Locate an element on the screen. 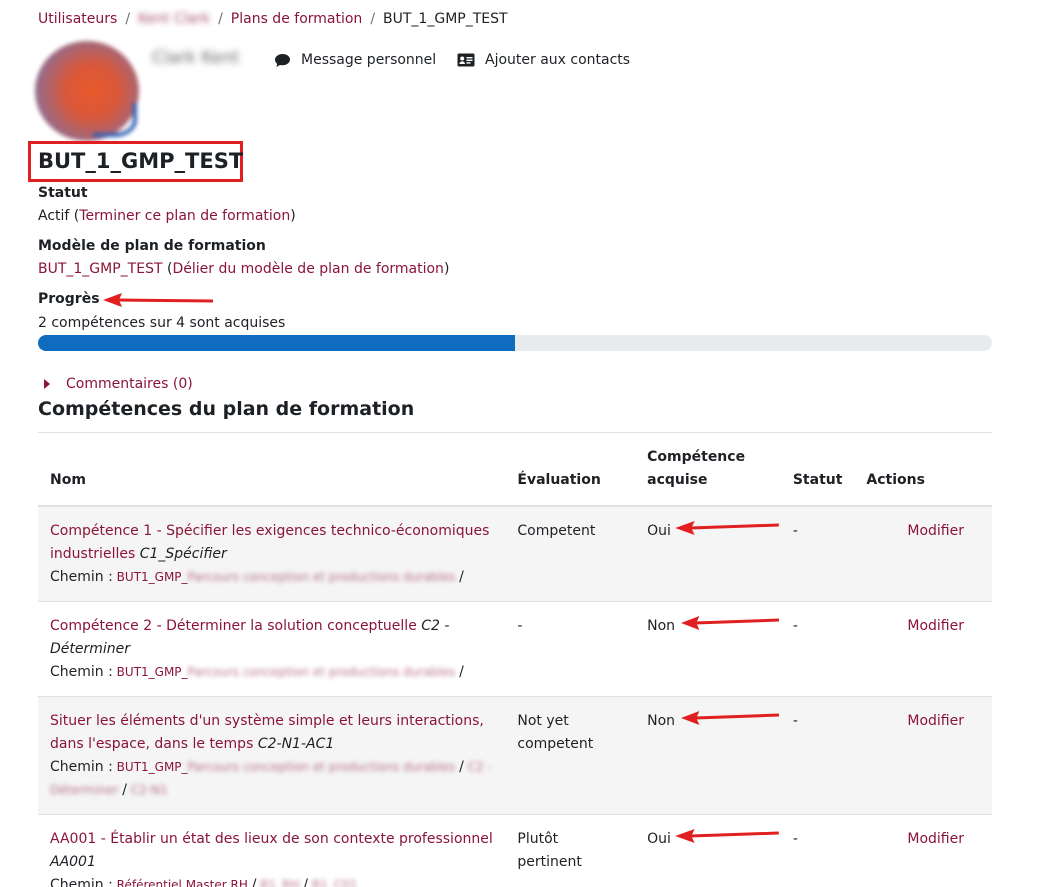  add-contact-label: Ajouter aux contacts is located at coordinates (558, 60).